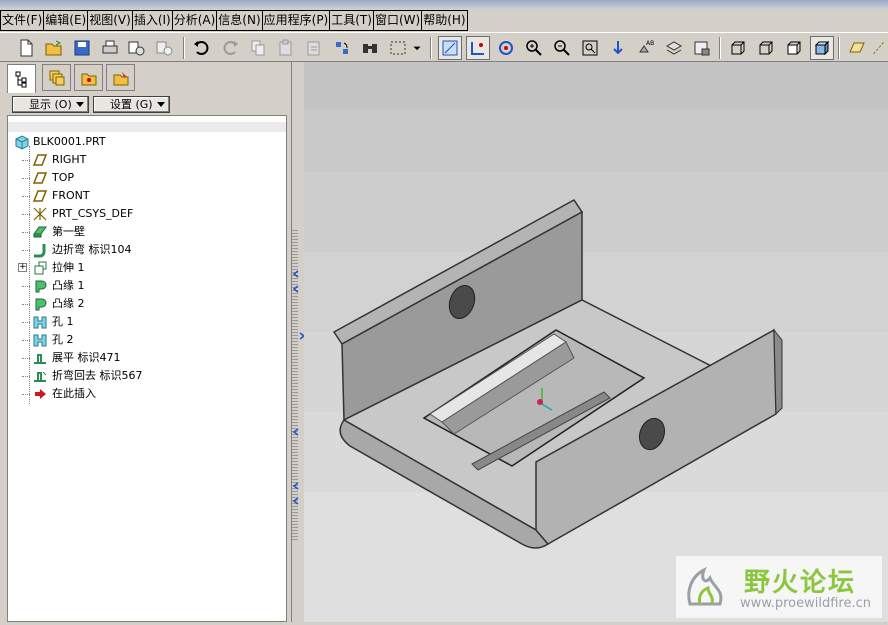 This screenshot has width=888, height=625. Describe the element at coordinates (879, 48) in the screenshot. I see `datum-axis-tool-icon` at that location.